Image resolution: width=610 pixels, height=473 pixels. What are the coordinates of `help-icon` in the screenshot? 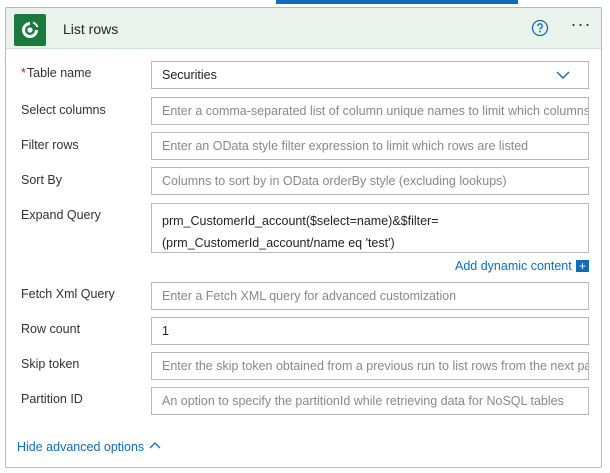 It's located at (540, 28).